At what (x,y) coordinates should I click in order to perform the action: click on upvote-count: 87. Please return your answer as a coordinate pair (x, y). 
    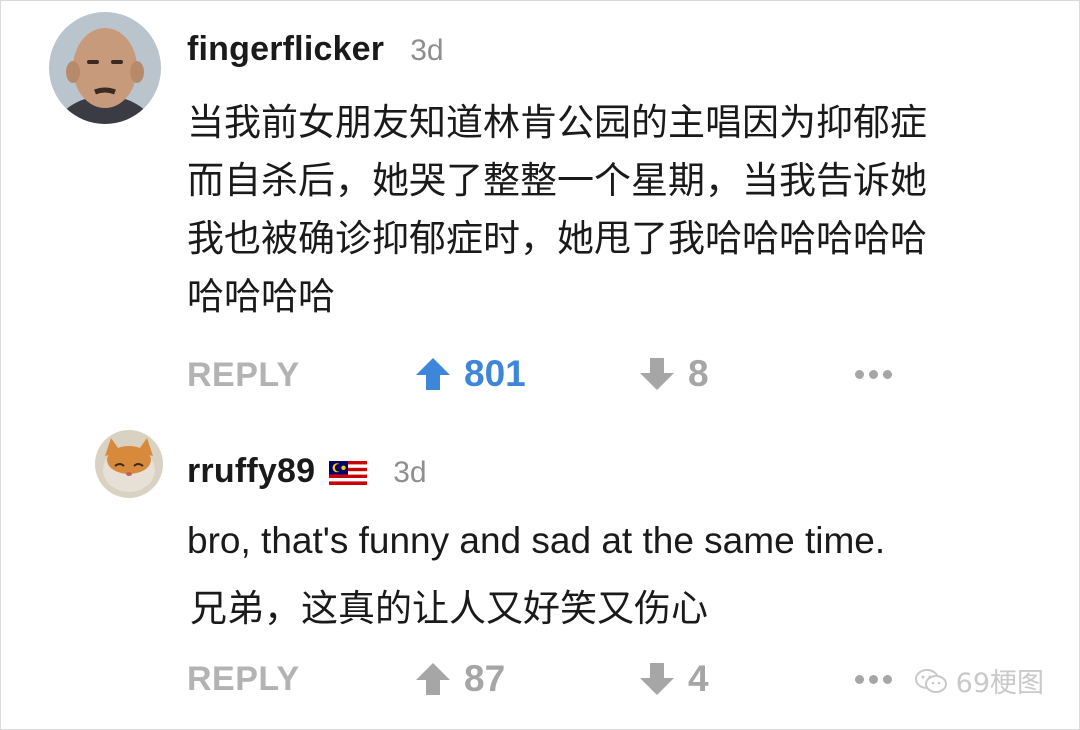
    Looking at the image, I should click on (485, 678).